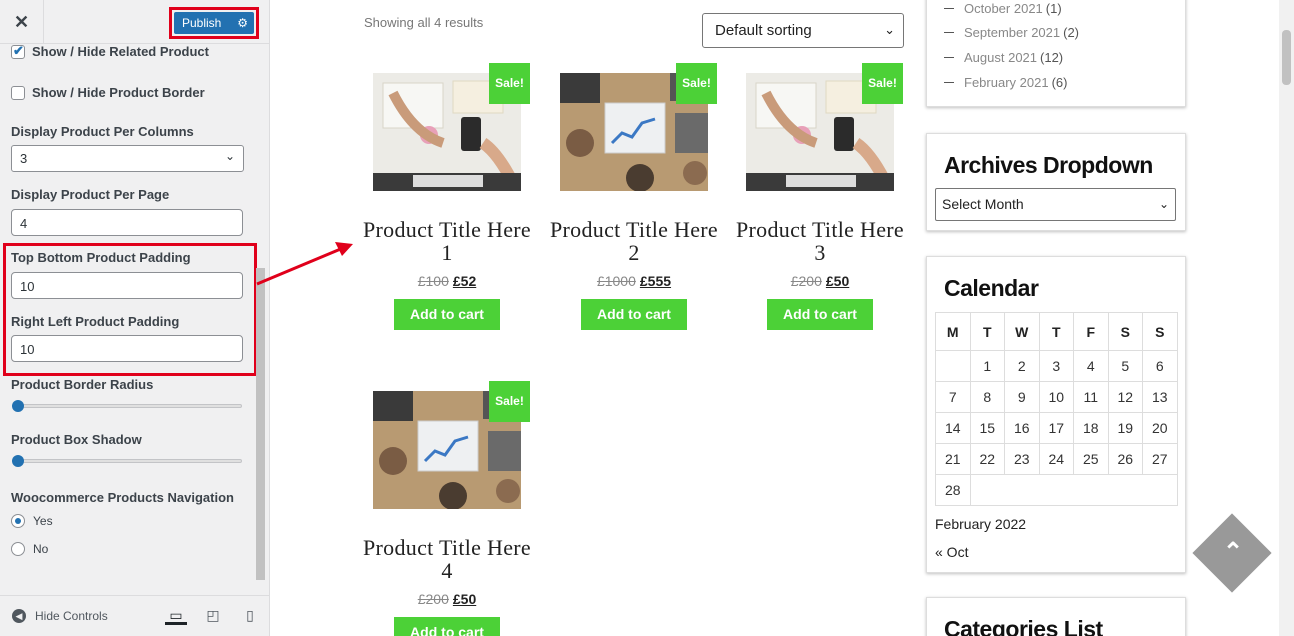 Image resolution: width=1294 pixels, height=636 pixels. I want to click on sorting-value: Default sorting, so click(763, 30).